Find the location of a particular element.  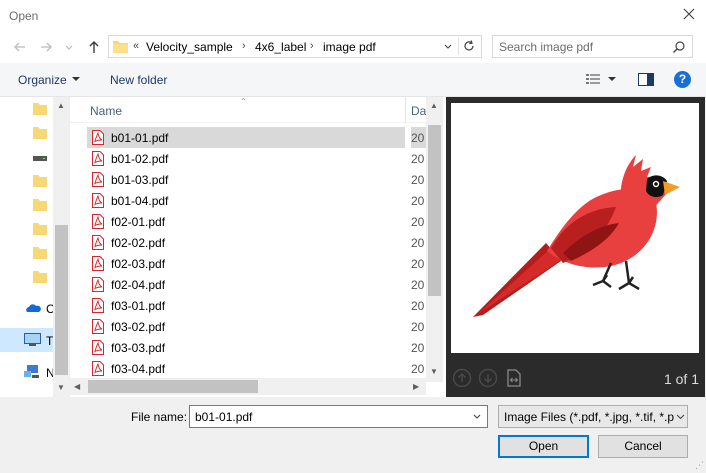

preview-next-page-icon is located at coordinates (488, 378).